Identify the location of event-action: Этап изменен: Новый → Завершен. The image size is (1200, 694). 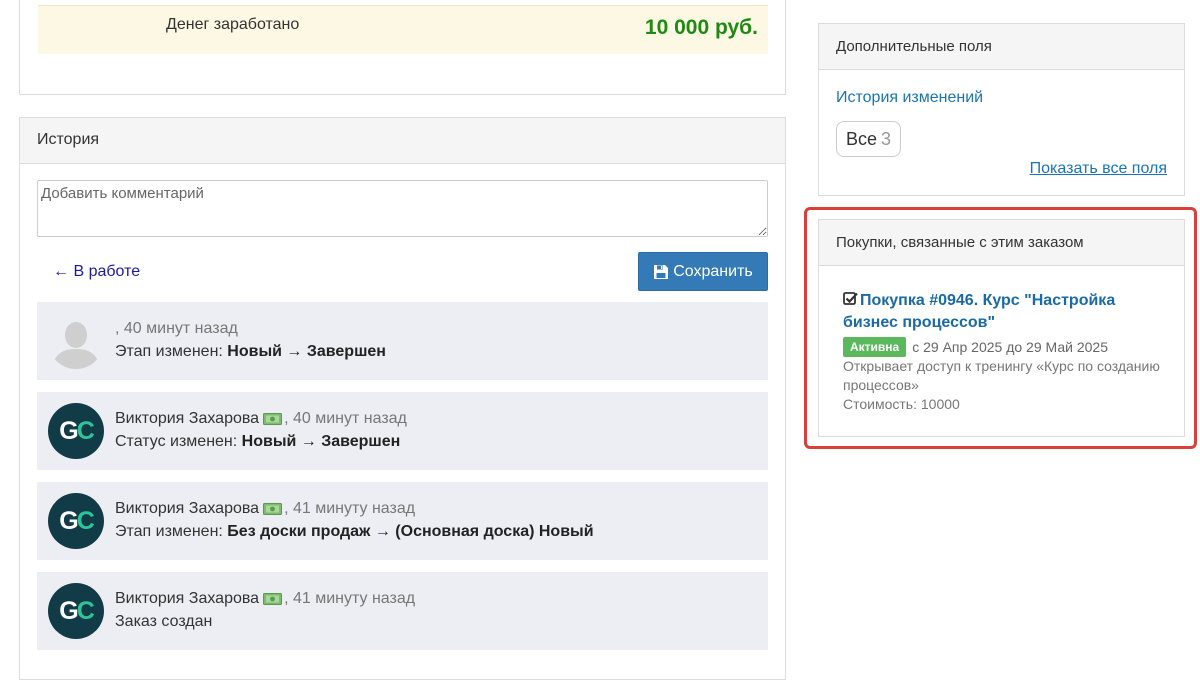
(250, 352).